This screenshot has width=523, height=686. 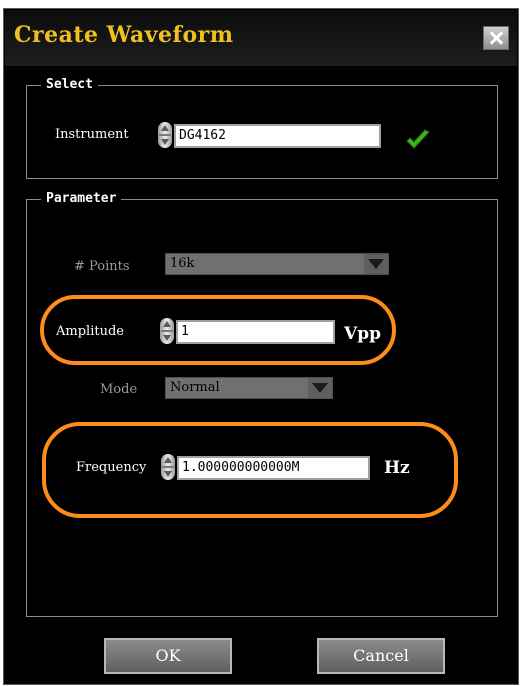 What do you see at coordinates (381, 656) in the screenshot?
I see `cancel-button: Cancel` at bounding box center [381, 656].